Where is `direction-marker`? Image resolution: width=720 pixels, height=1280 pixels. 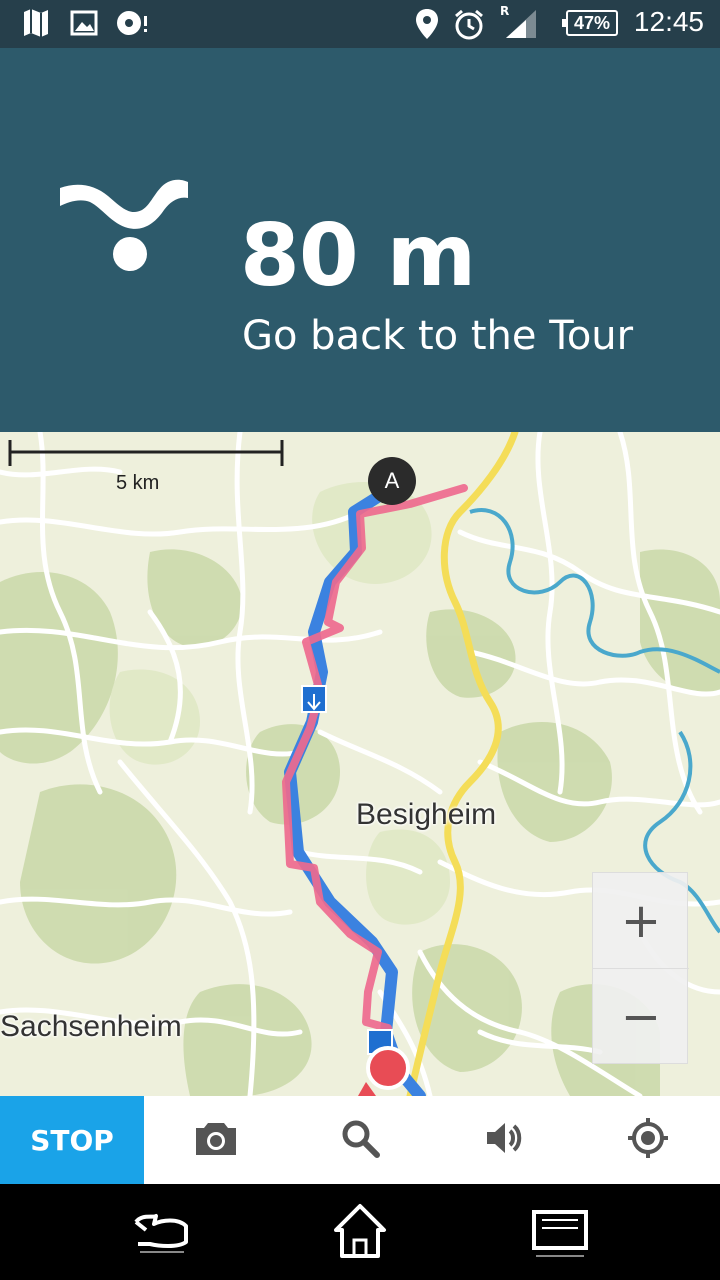
direction-marker is located at coordinates (314, 699).